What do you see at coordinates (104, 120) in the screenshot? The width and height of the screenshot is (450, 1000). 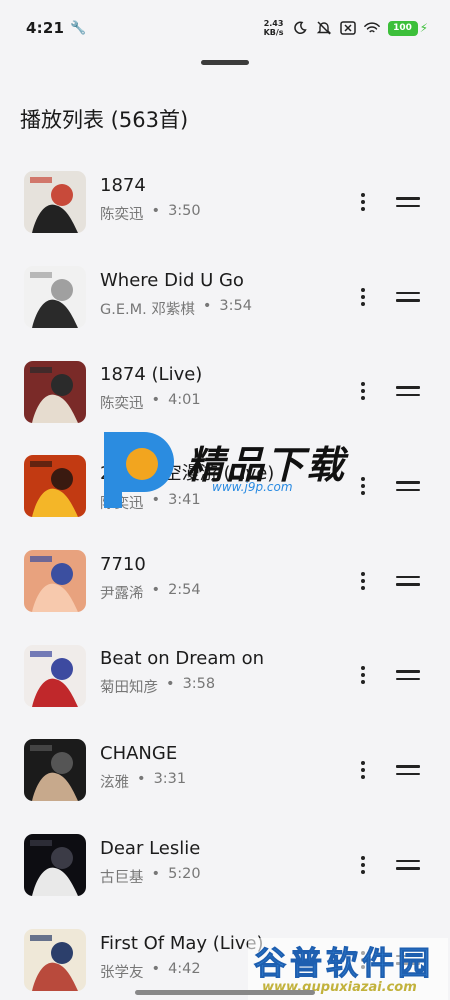 I see `playlist-title: 播放列表 (563首)` at bounding box center [104, 120].